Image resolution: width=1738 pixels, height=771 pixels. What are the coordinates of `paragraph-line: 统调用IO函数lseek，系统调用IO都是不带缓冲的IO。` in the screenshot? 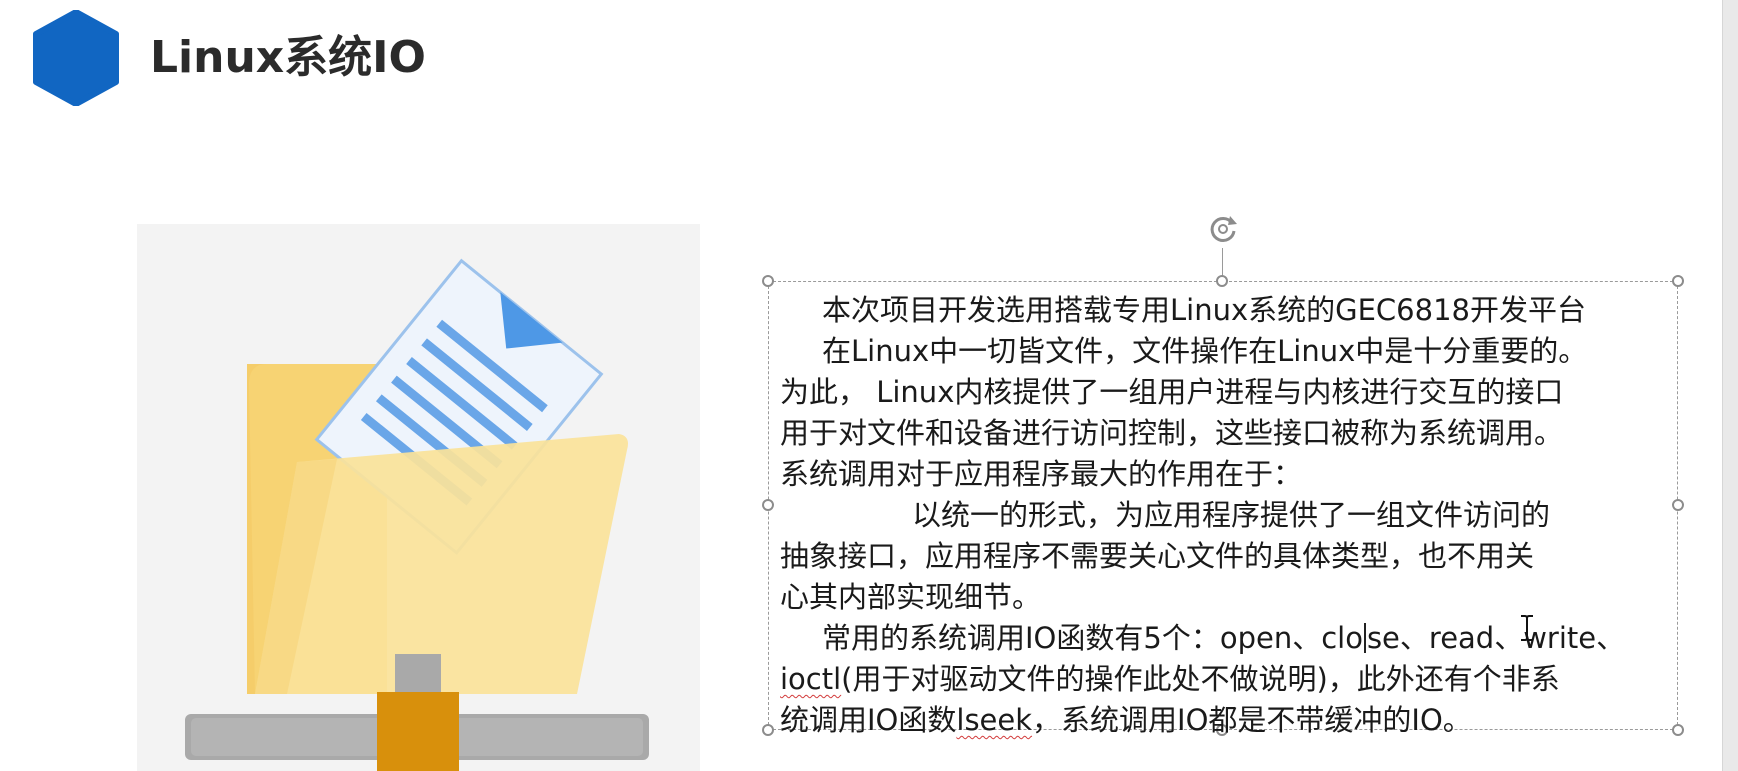 It's located at (1230, 720).